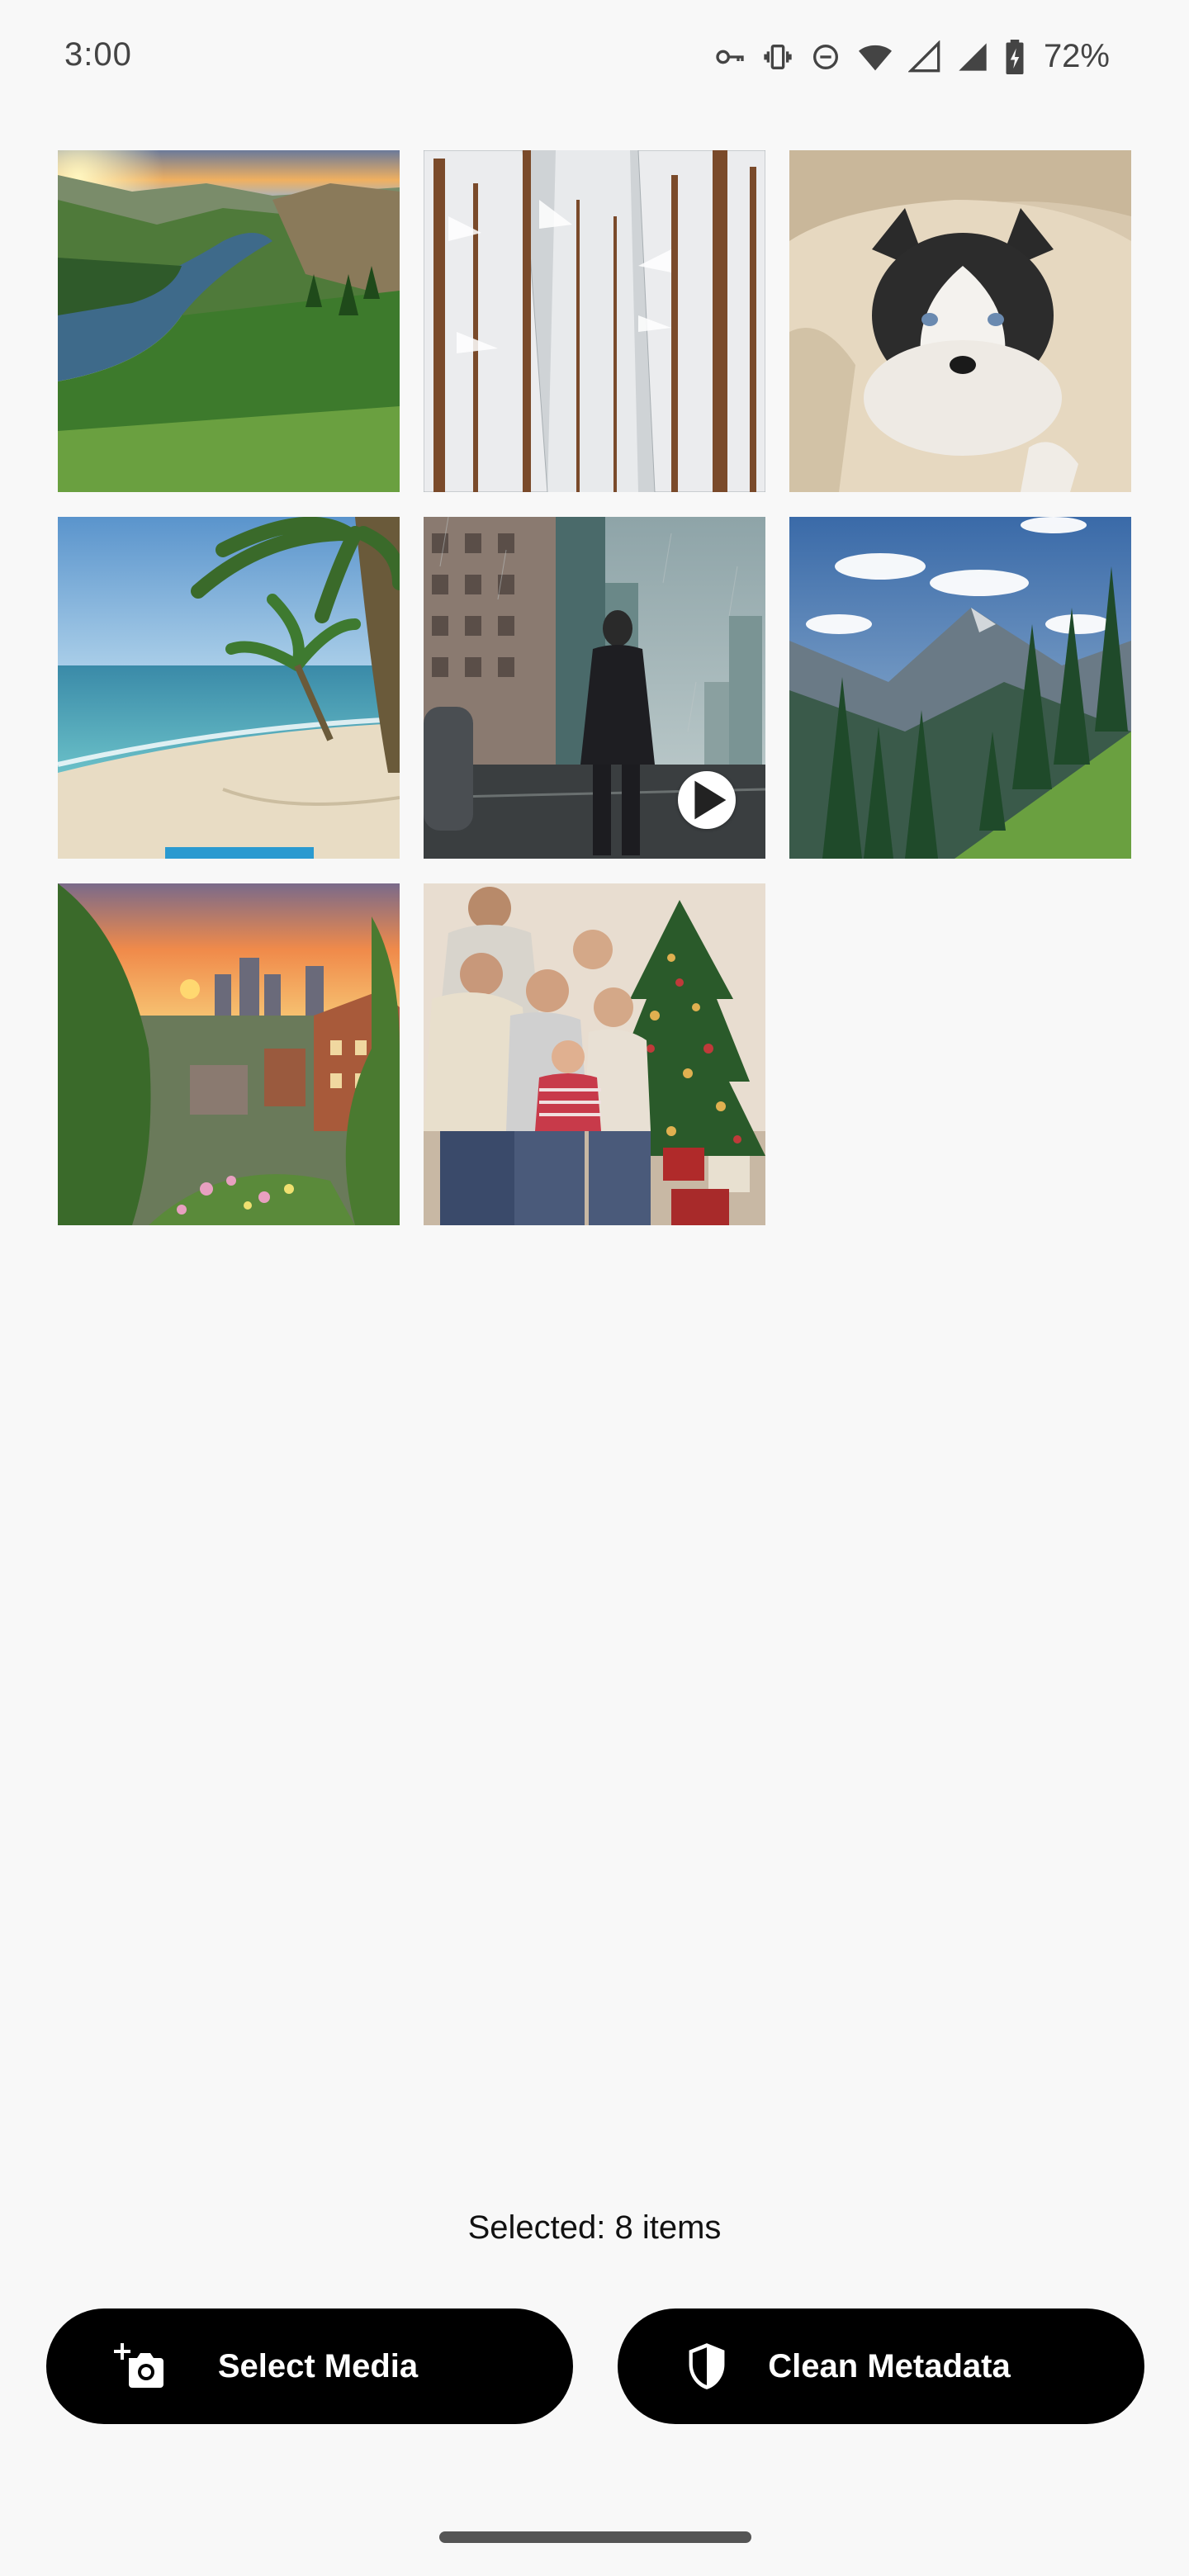  I want to click on select-media-label: Select Media, so click(318, 2365).